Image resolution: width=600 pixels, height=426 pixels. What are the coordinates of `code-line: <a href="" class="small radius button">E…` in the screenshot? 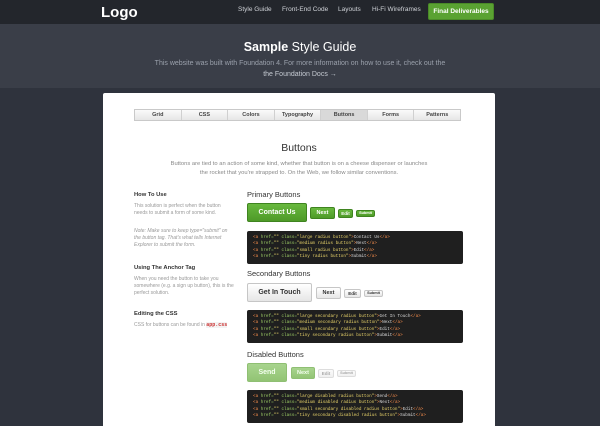 It's located at (314, 250).